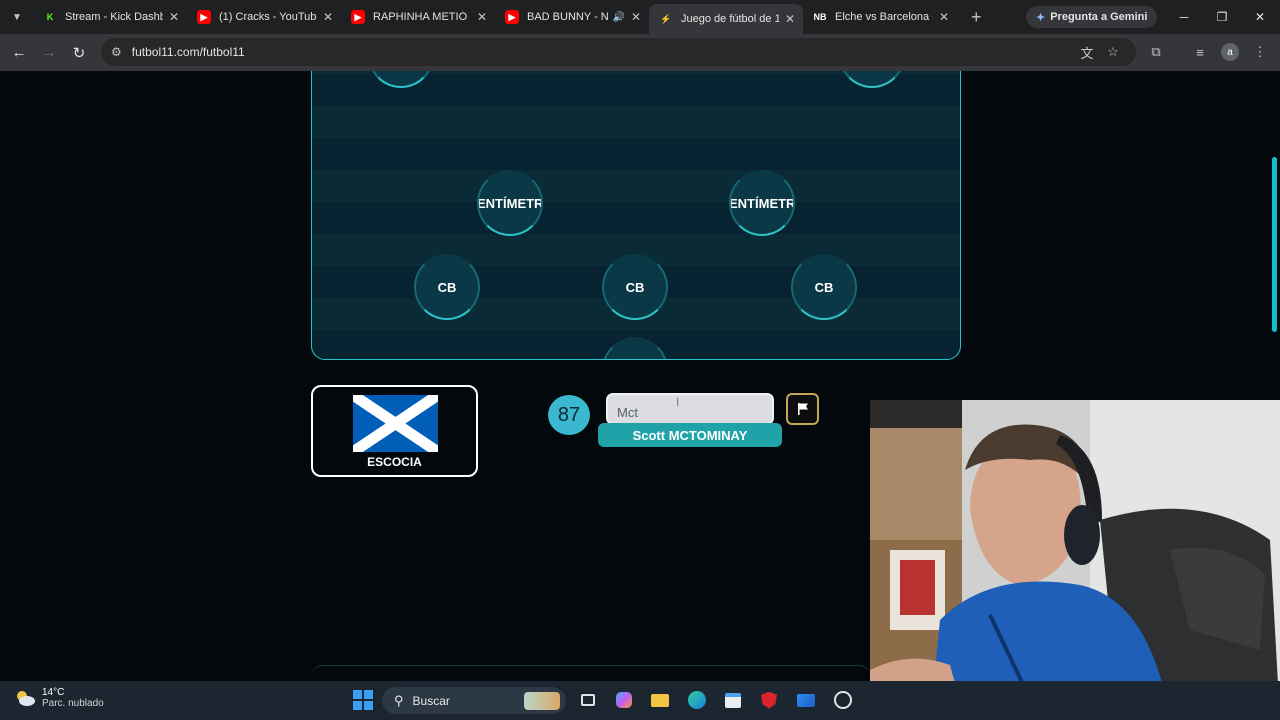  I want to click on gemini-button: ✦ Pregunta a Gemini, so click(1092, 17).